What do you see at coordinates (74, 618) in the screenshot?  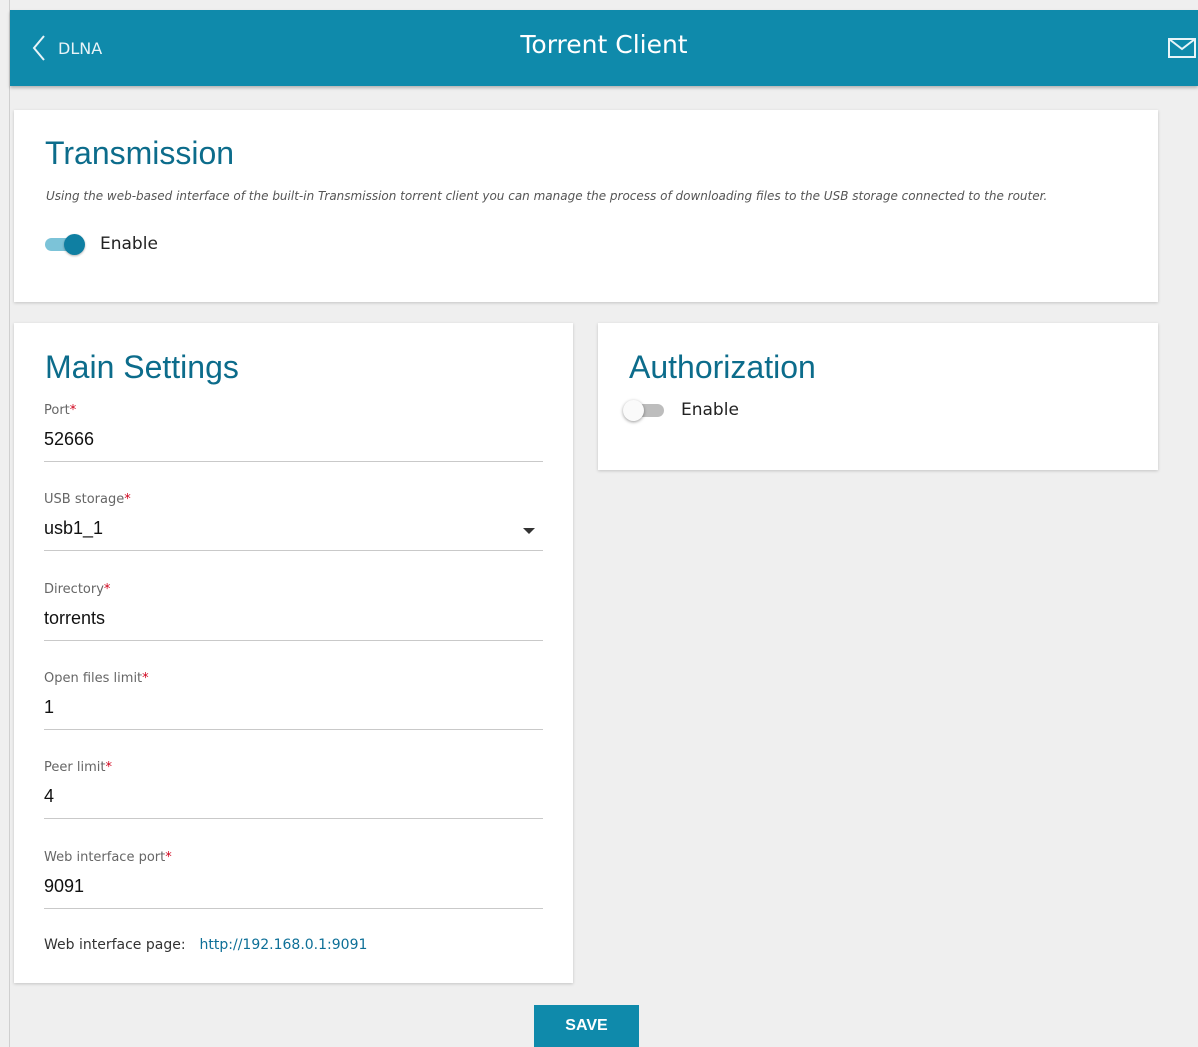 I see `directory-input: torrents` at bounding box center [74, 618].